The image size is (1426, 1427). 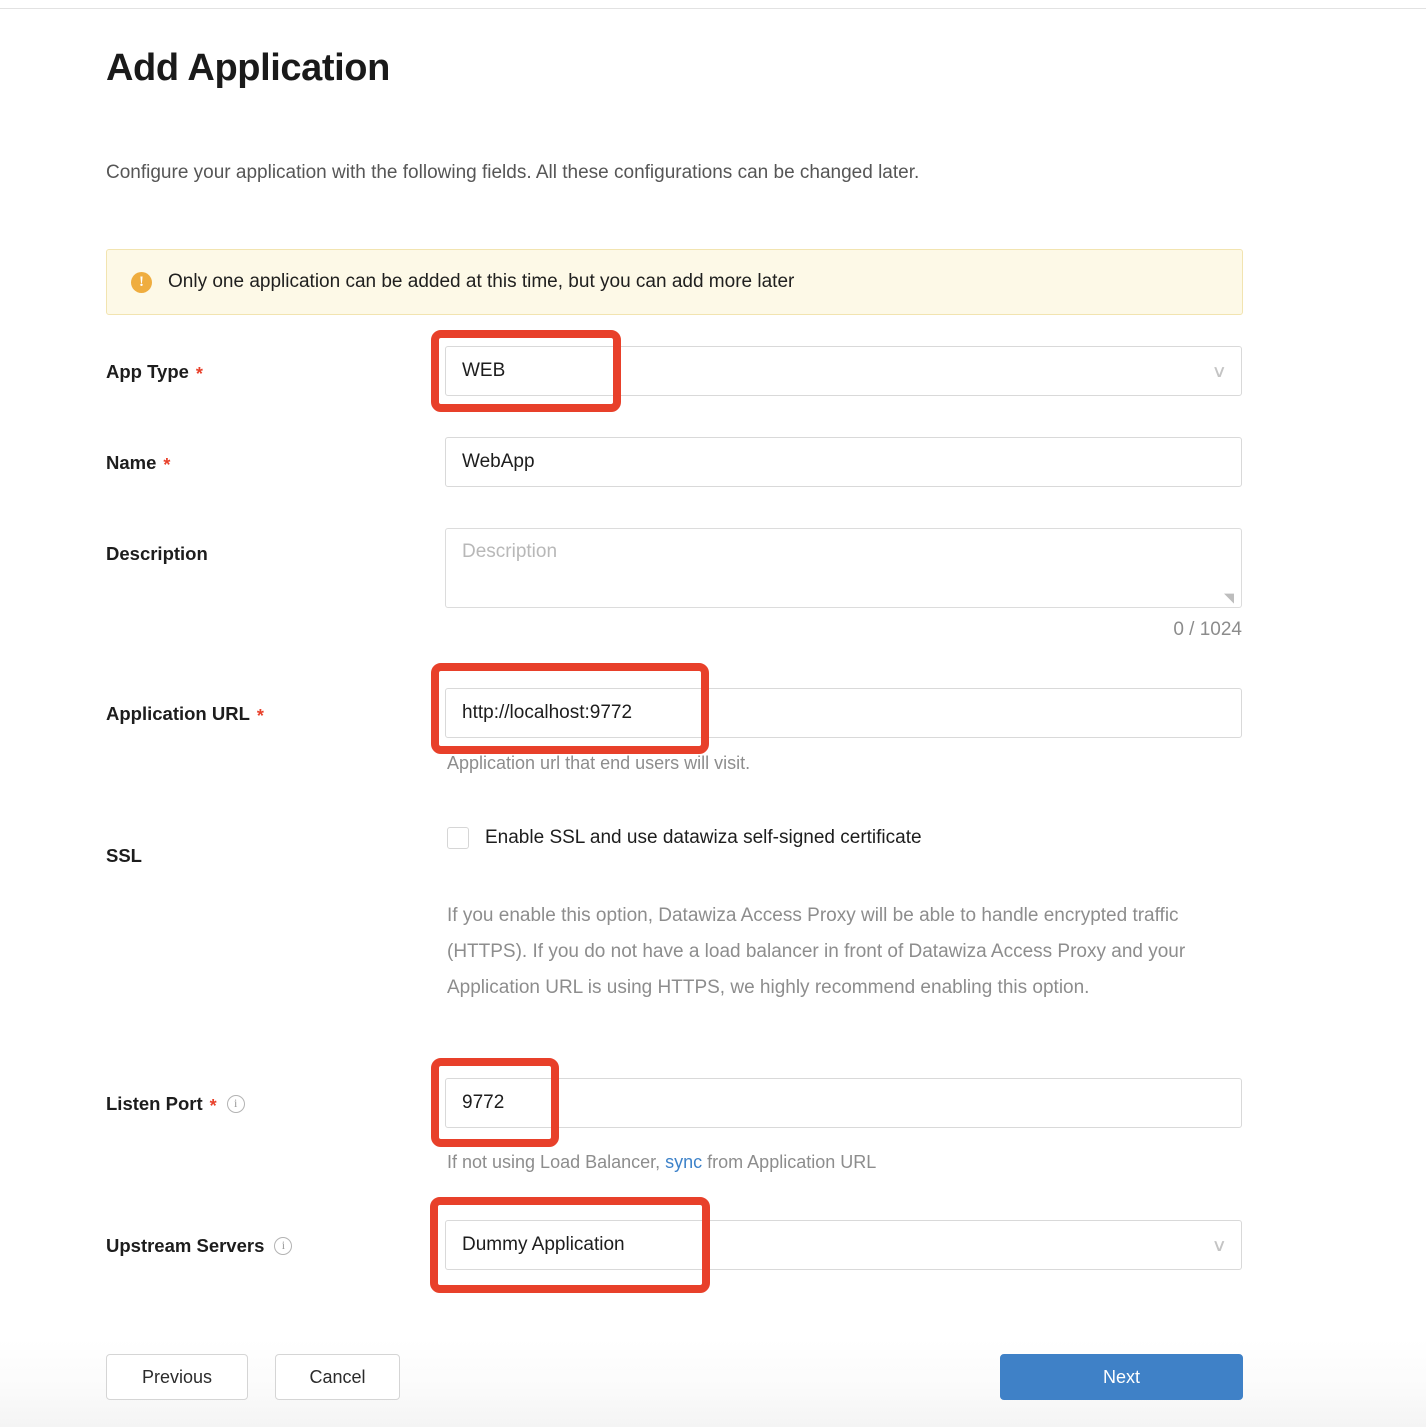 I want to click on previous-button: Previous, so click(x=177, y=1377).